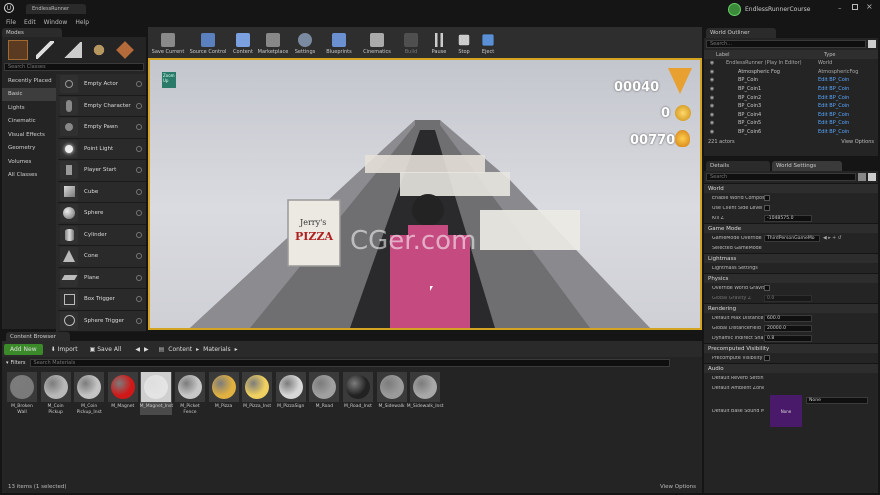 This screenshot has height=495, width=880. Describe the element at coordinates (102, 85) in the screenshot. I see `list-item: Empty Actor` at that location.